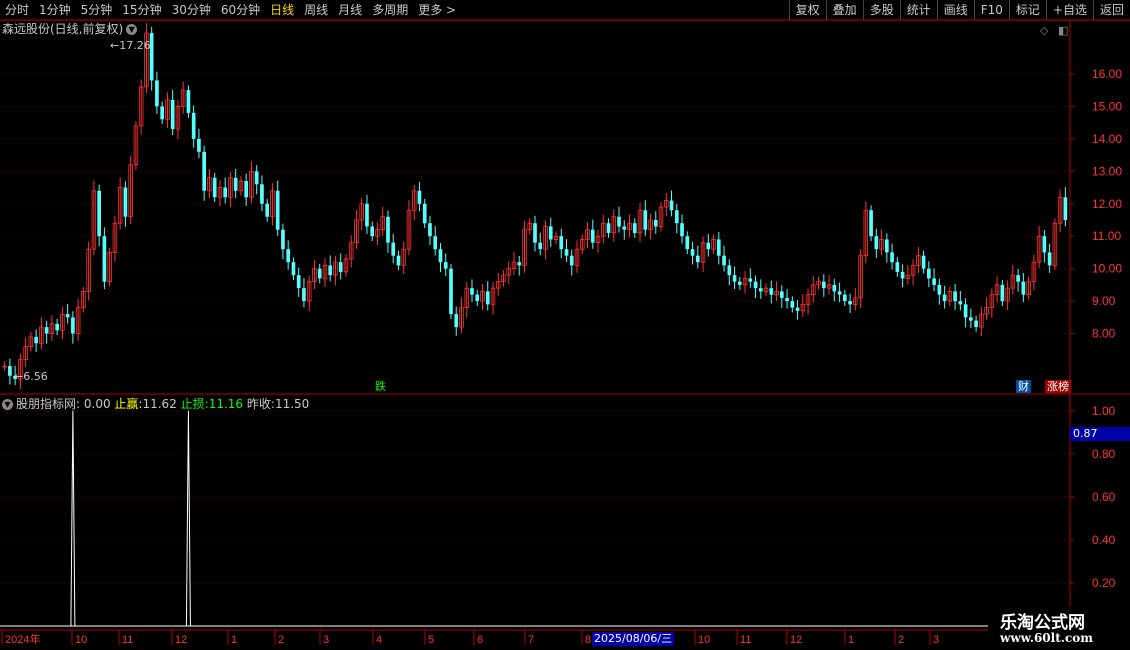 The height and width of the screenshot is (650, 1130). I want to click on watermark-title: 乐淘公式网, so click(1042, 623).